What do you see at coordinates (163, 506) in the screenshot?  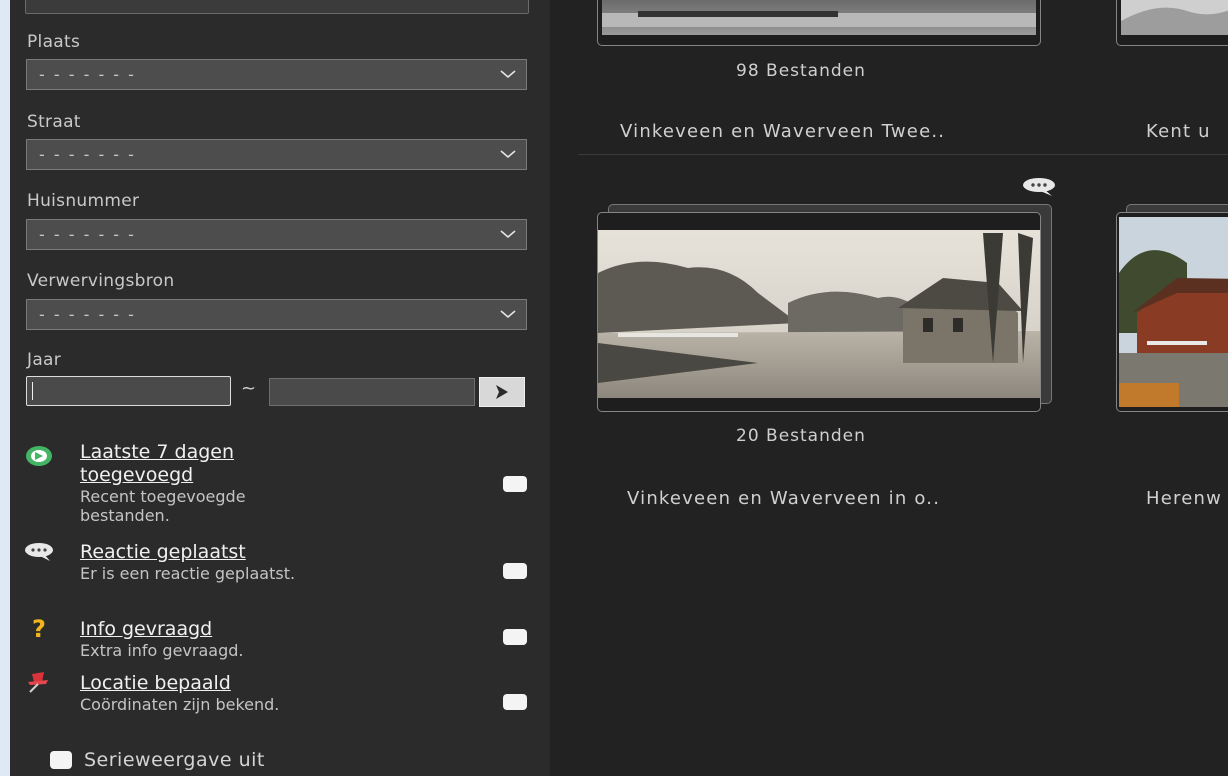 I see `filter-recent-added-desc: Recent toegevoegde bestanden.` at bounding box center [163, 506].